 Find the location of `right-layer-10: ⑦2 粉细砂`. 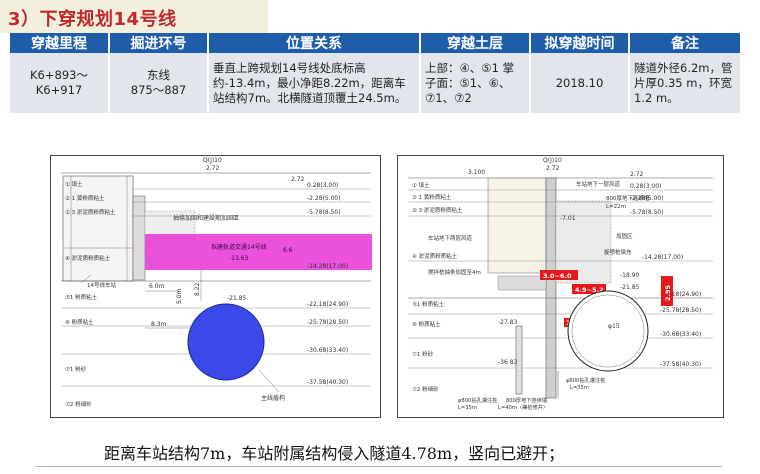

right-layer-10: ⑦2 粉细砂 is located at coordinates (425, 389).